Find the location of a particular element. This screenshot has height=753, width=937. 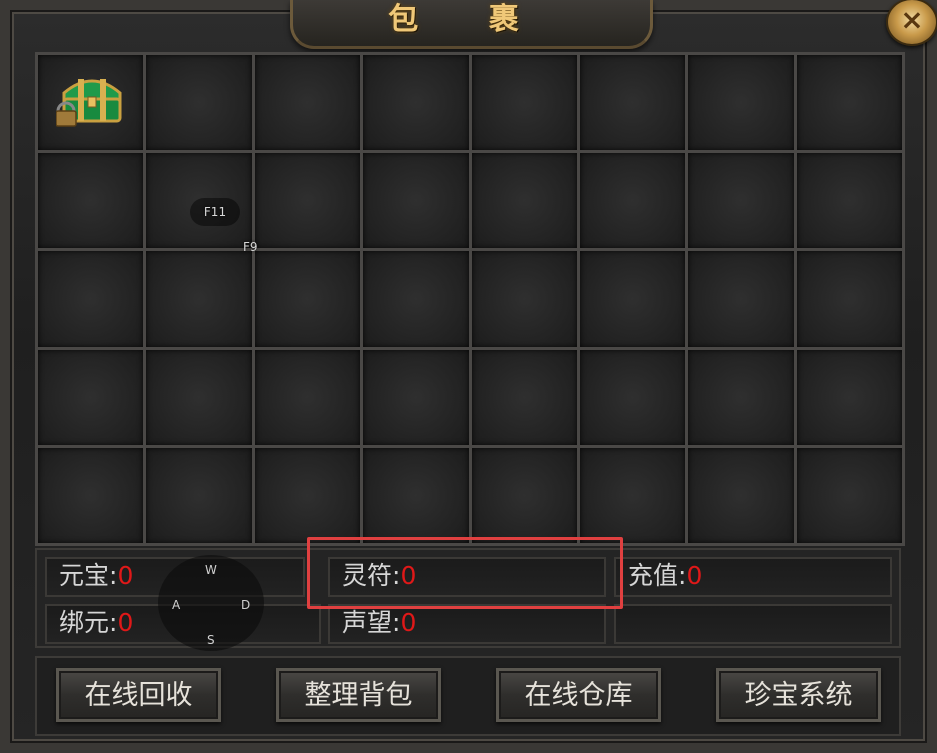

close-button: × is located at coordinates (911, 23).